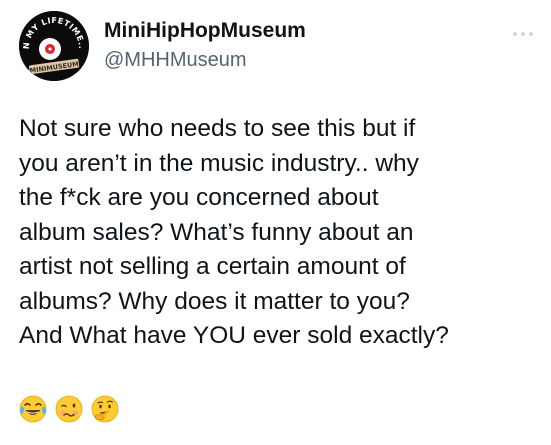  Describe the element at coordinates (33, 409) in the screenshot. I see `face-with-tears-of-joy-icon` at that location.